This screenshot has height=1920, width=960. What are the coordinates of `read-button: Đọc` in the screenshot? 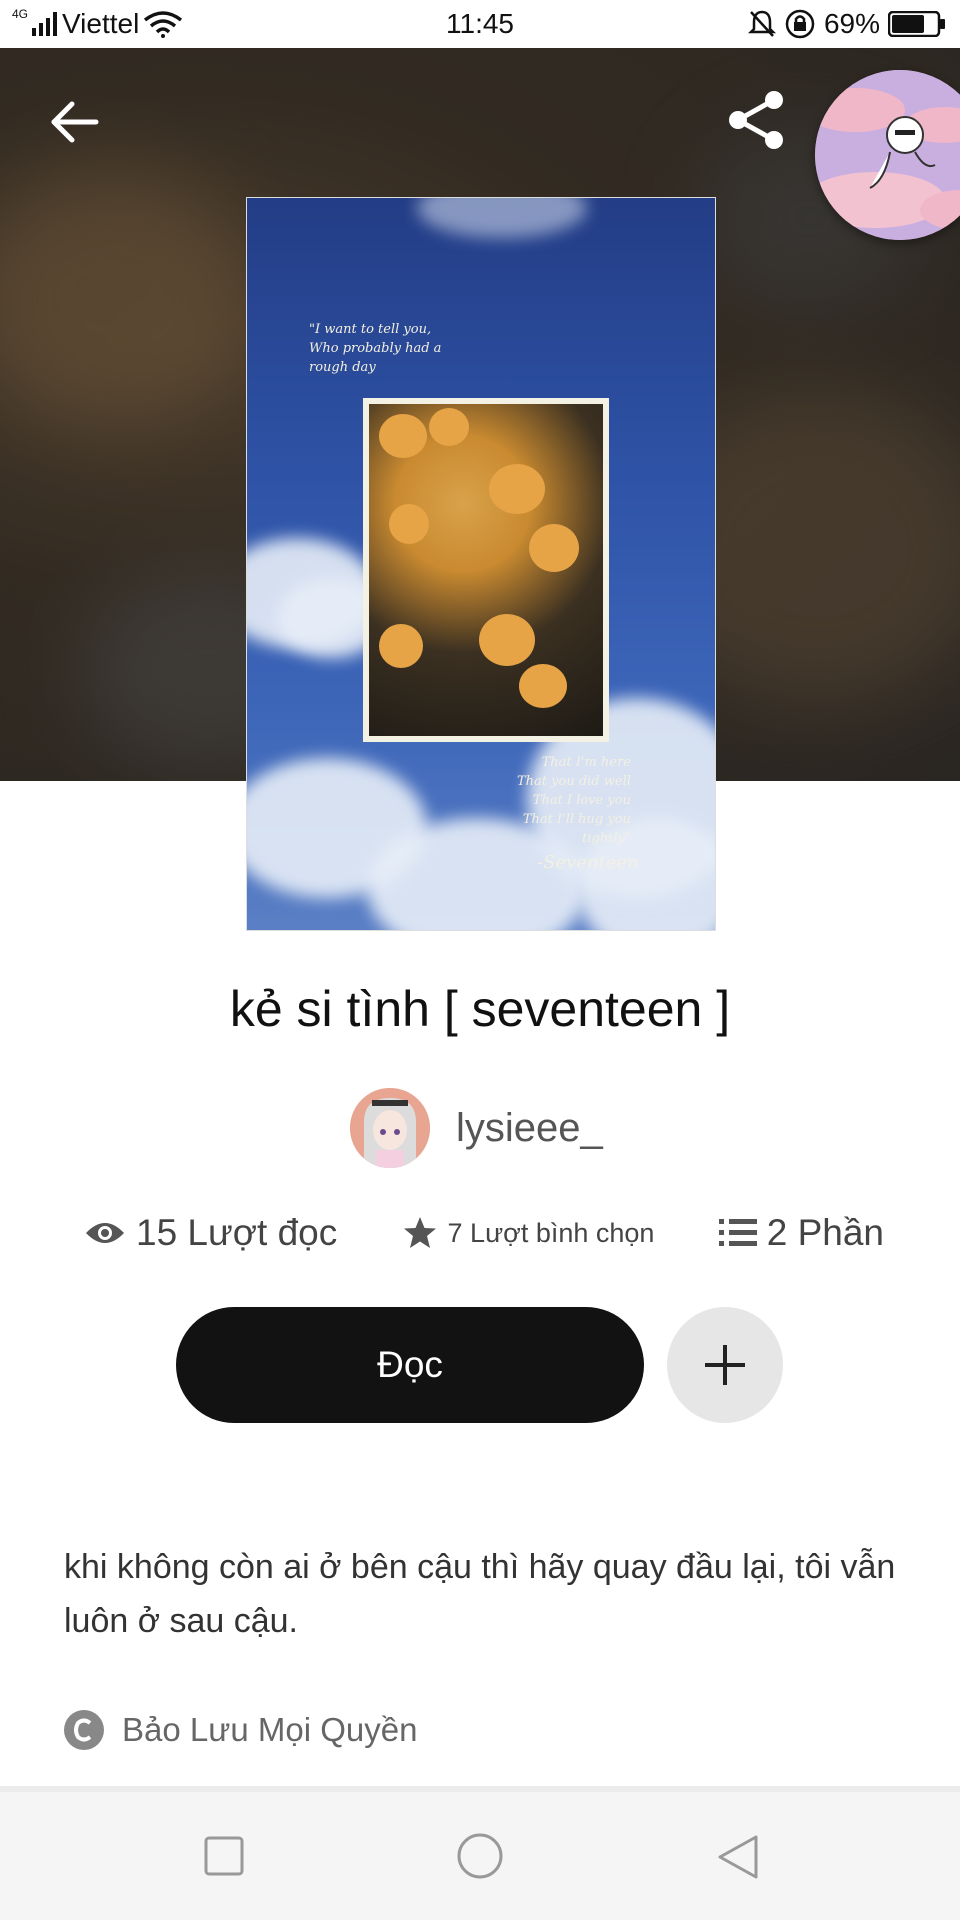 It's located at (410, 1365).